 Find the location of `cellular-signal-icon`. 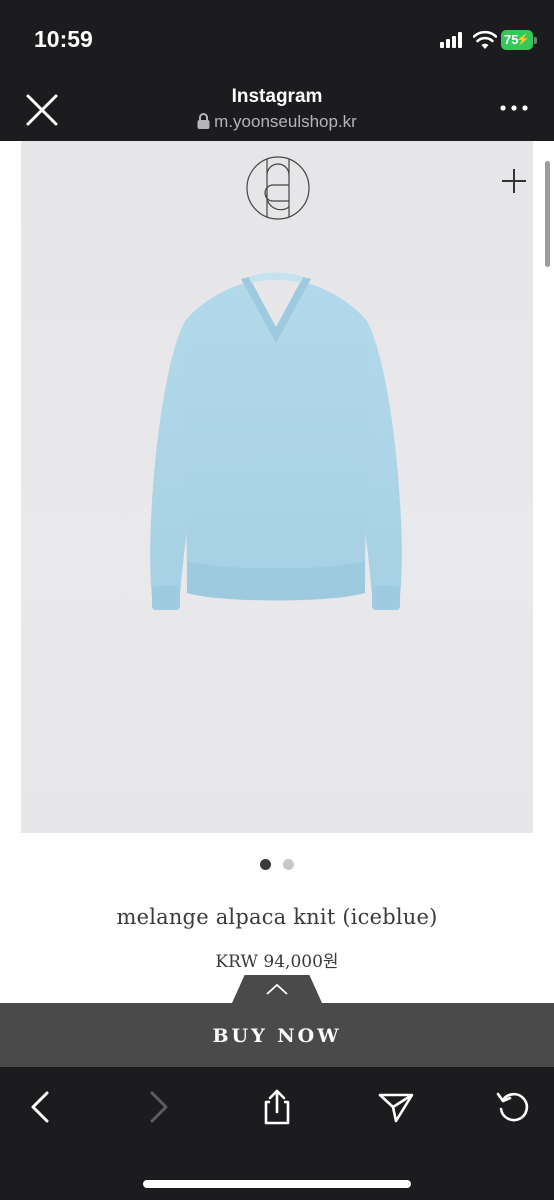

cellular-signal-icon is located at coordinates (453, 40).